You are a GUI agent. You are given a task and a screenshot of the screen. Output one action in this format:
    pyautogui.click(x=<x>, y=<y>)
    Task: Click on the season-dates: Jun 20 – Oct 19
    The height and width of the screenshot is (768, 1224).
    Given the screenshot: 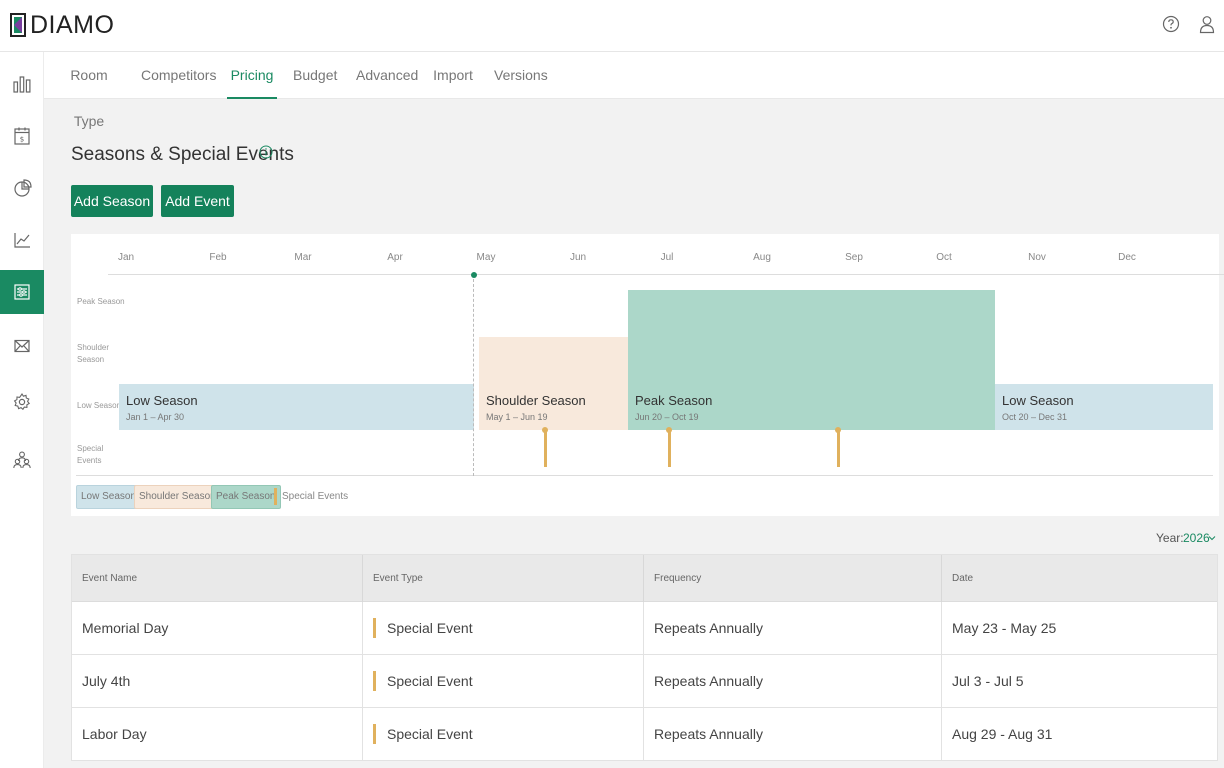 What is the action you would take?
    pyautogui.click(x=667, y=417)
    